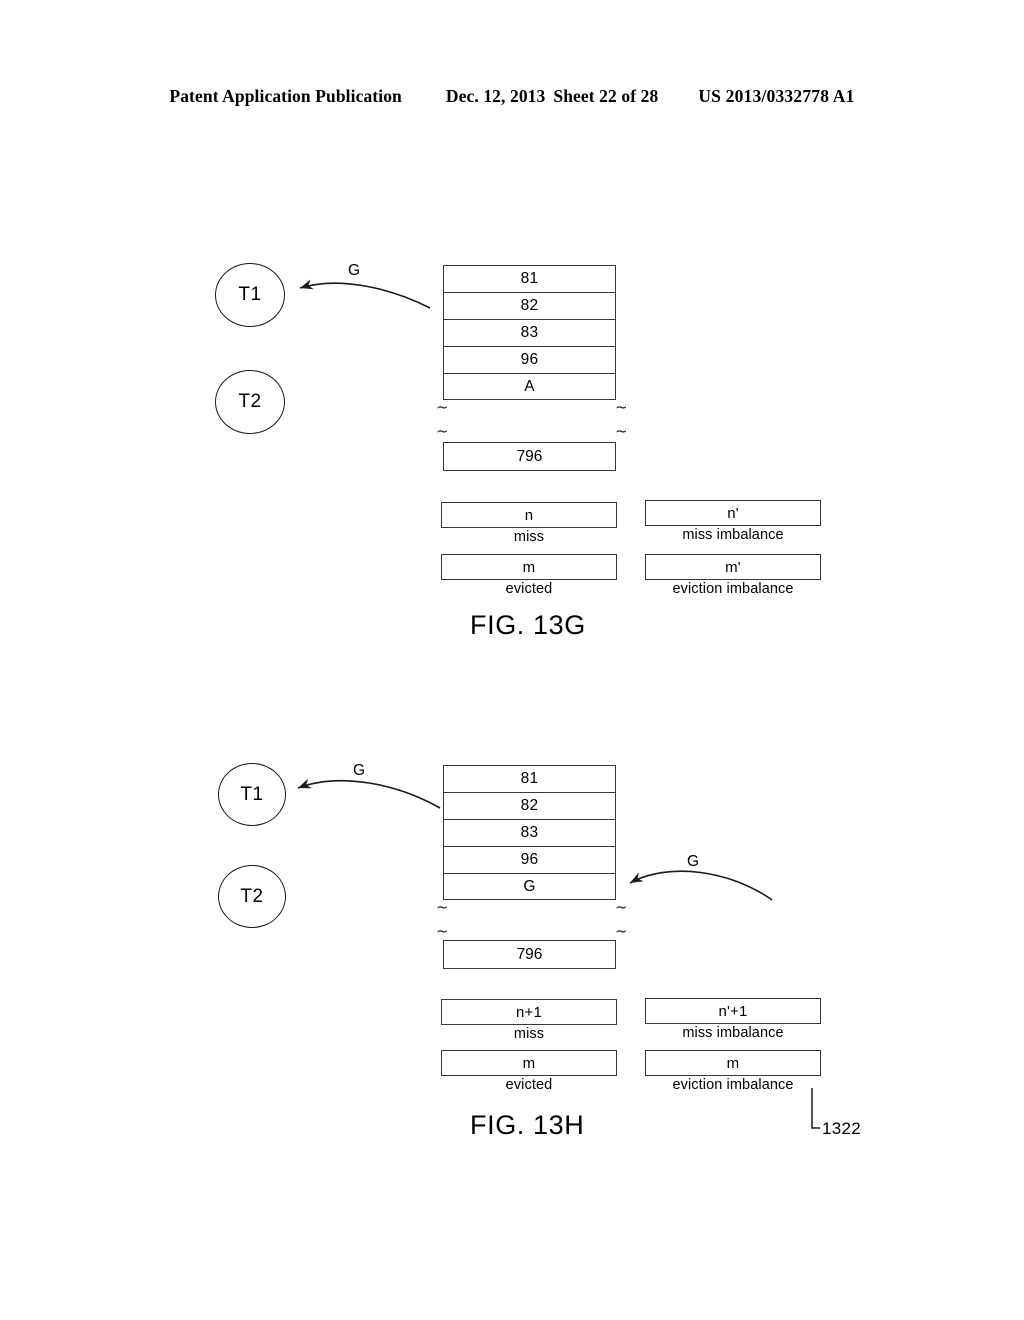 This screenshot has height=1320, width=1024. I want to click on stack-row: A, so click(529, 386).